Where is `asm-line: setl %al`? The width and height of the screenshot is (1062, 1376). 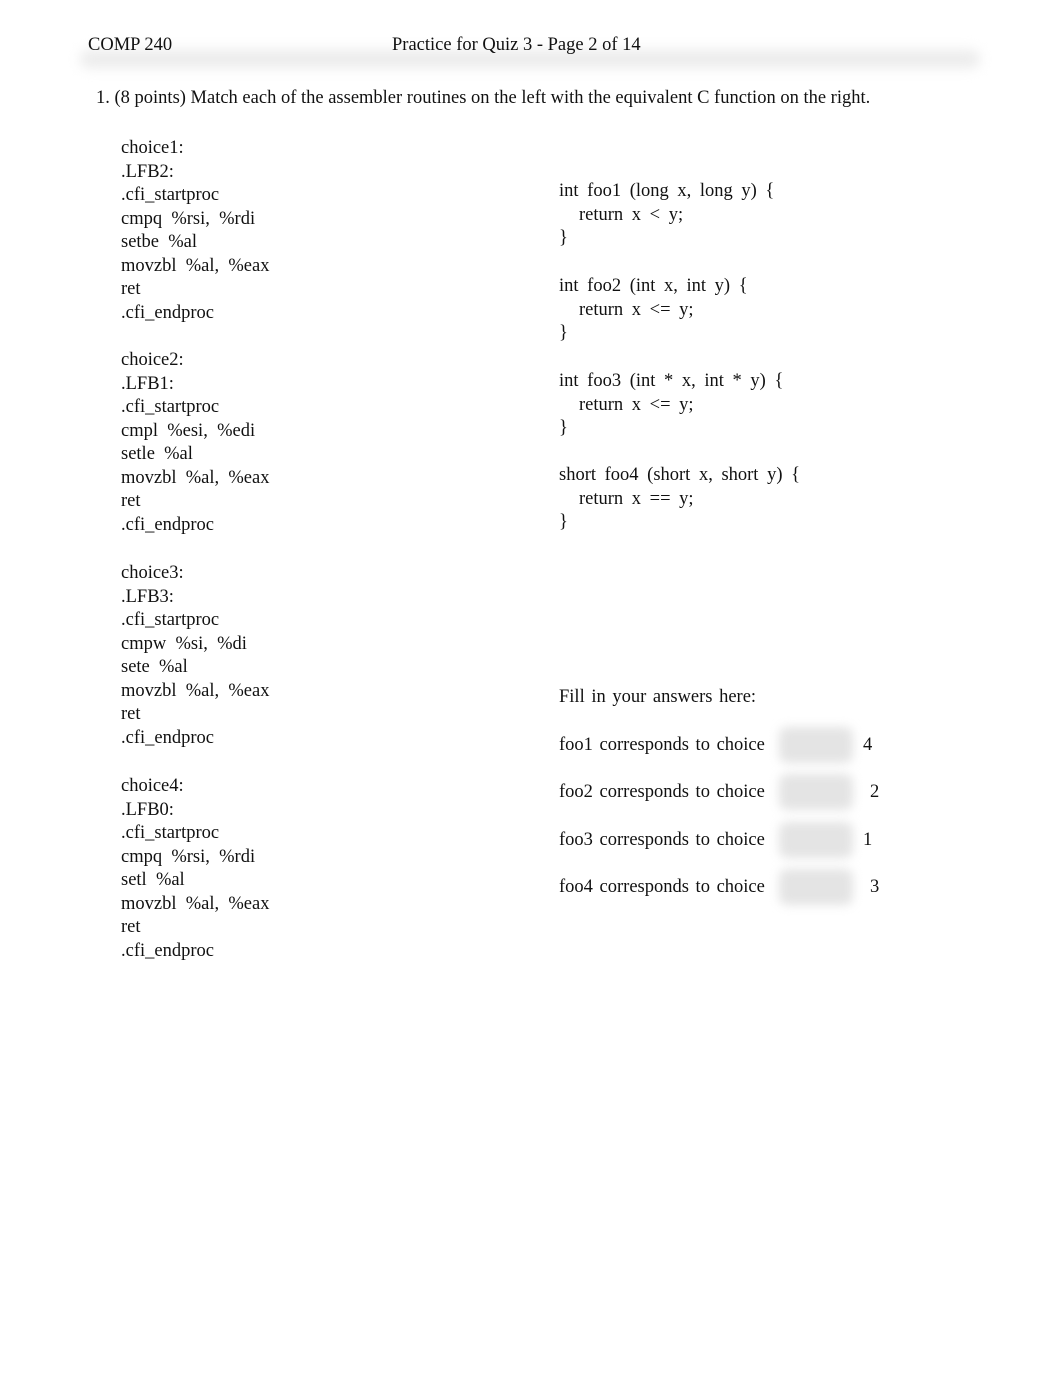
asm-line: setl %al is located at coordinates (153, 880).